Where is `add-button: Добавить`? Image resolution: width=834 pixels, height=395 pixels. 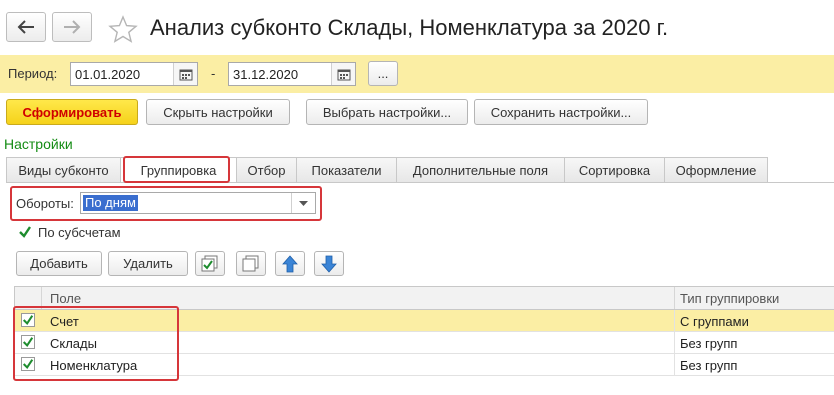
add-button: Добавить is located at coordinates (59, 263).